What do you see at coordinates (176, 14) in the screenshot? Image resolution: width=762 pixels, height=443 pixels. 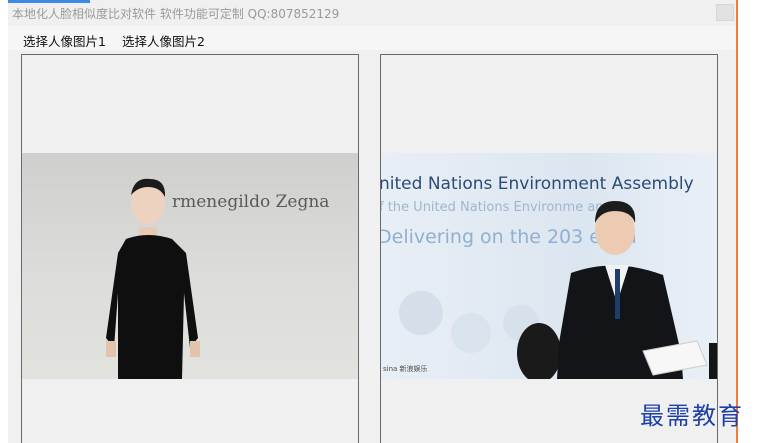 I see `window-title: 本地化人脸相似度比对软件 软件功能可定制 QQ:807852129` at bounding box center [176, 14].